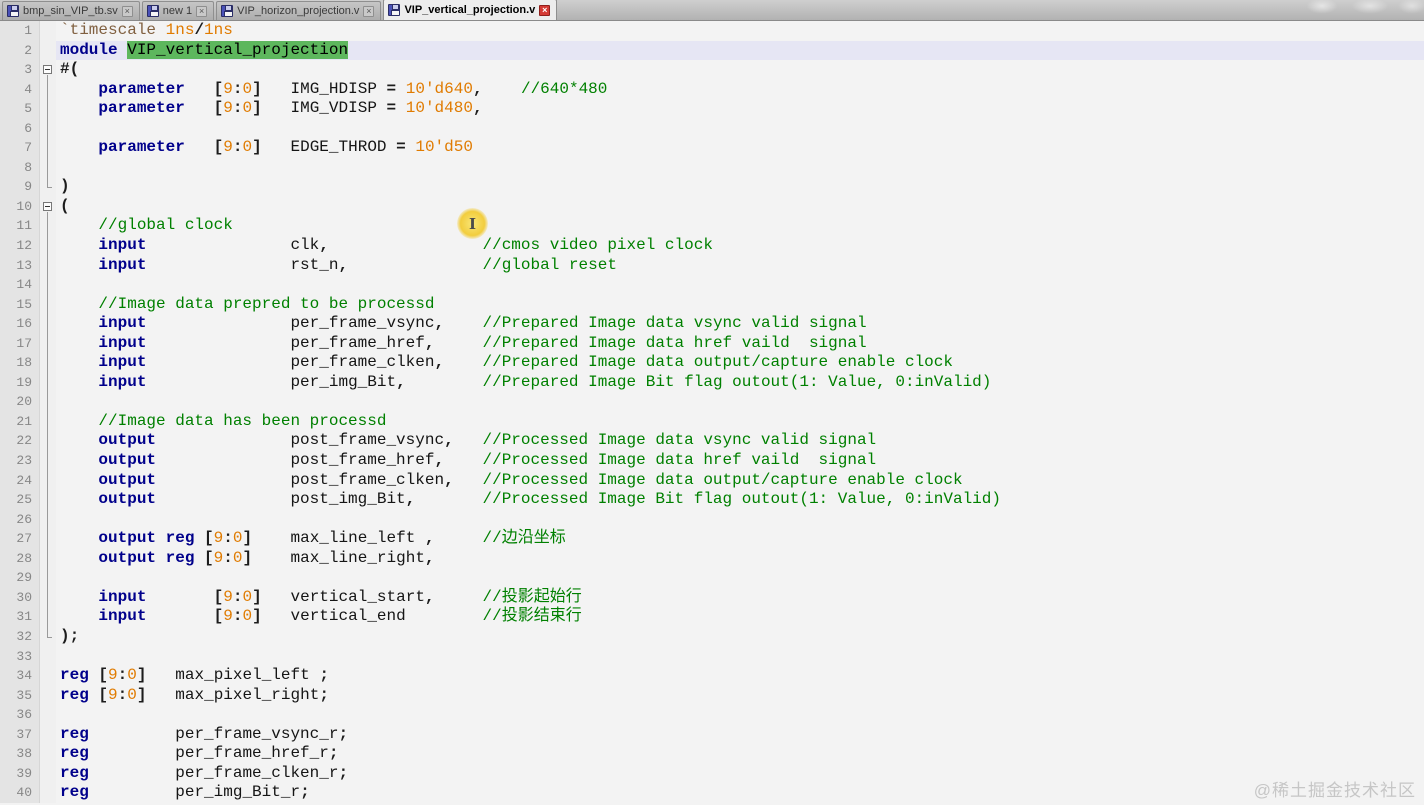  I want to click on code-line: 26, so click(712, 519).